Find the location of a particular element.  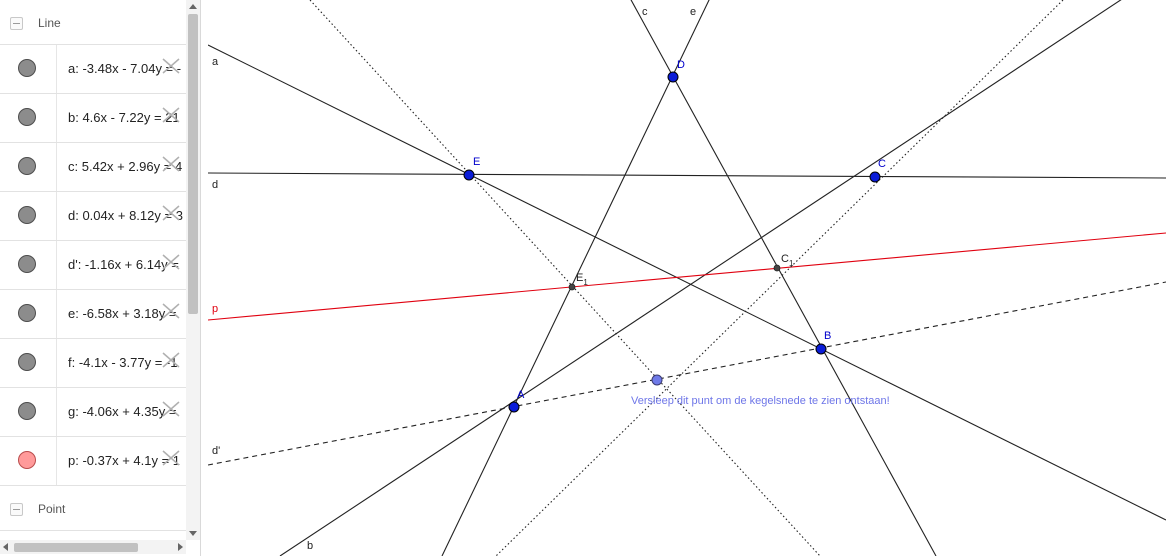

group-header-point: Point is located at coordinates (93, 509).